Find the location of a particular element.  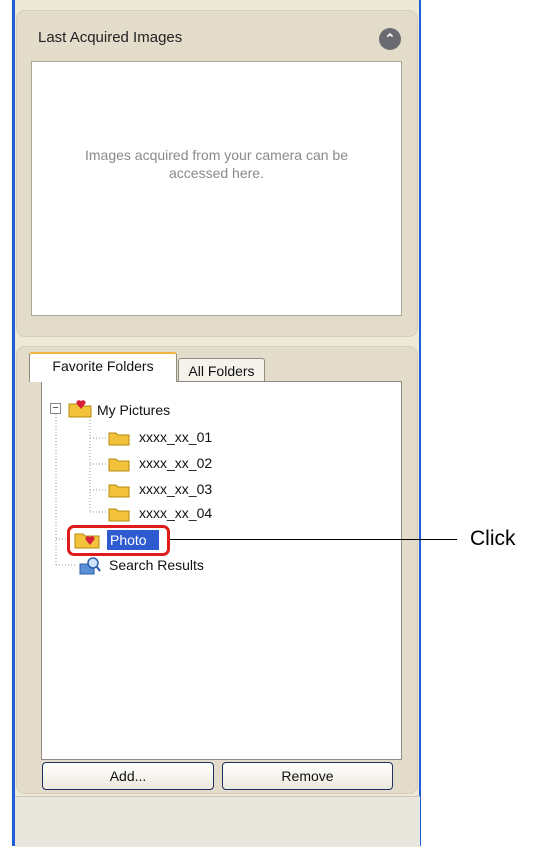

collapse-tree-icon: − is located at coordinates (55, 408).